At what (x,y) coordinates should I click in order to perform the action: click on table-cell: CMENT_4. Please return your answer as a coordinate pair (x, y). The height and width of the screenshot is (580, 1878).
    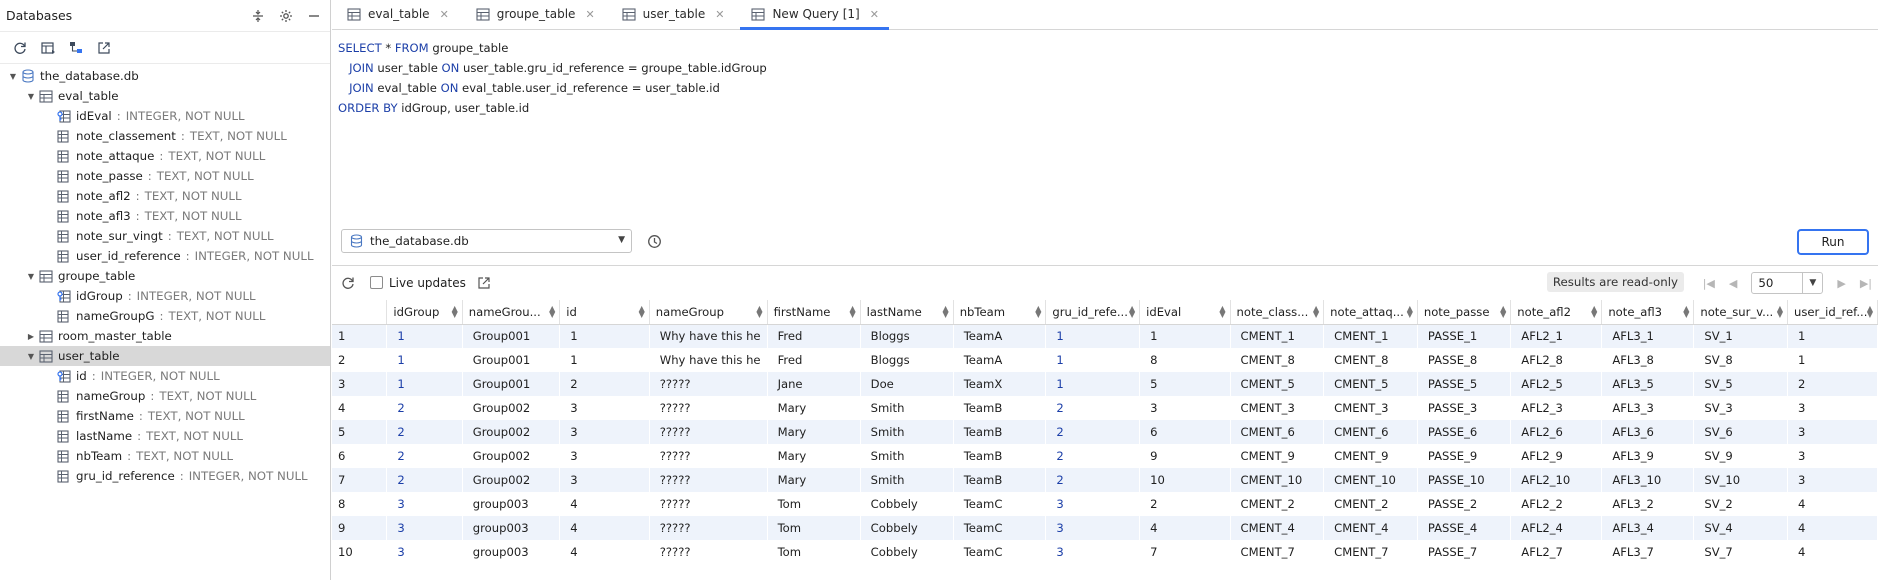
    Looking at the image, I should click on (1370, 528).